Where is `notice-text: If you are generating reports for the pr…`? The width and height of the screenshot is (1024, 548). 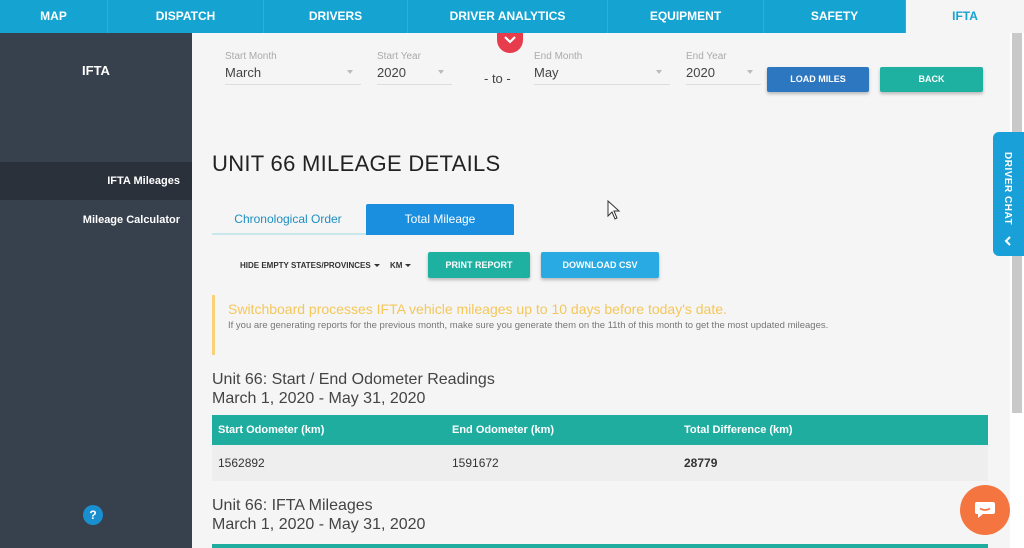 notice-text: If you are generating reports for the pr… is located at coordinates (528, 325).